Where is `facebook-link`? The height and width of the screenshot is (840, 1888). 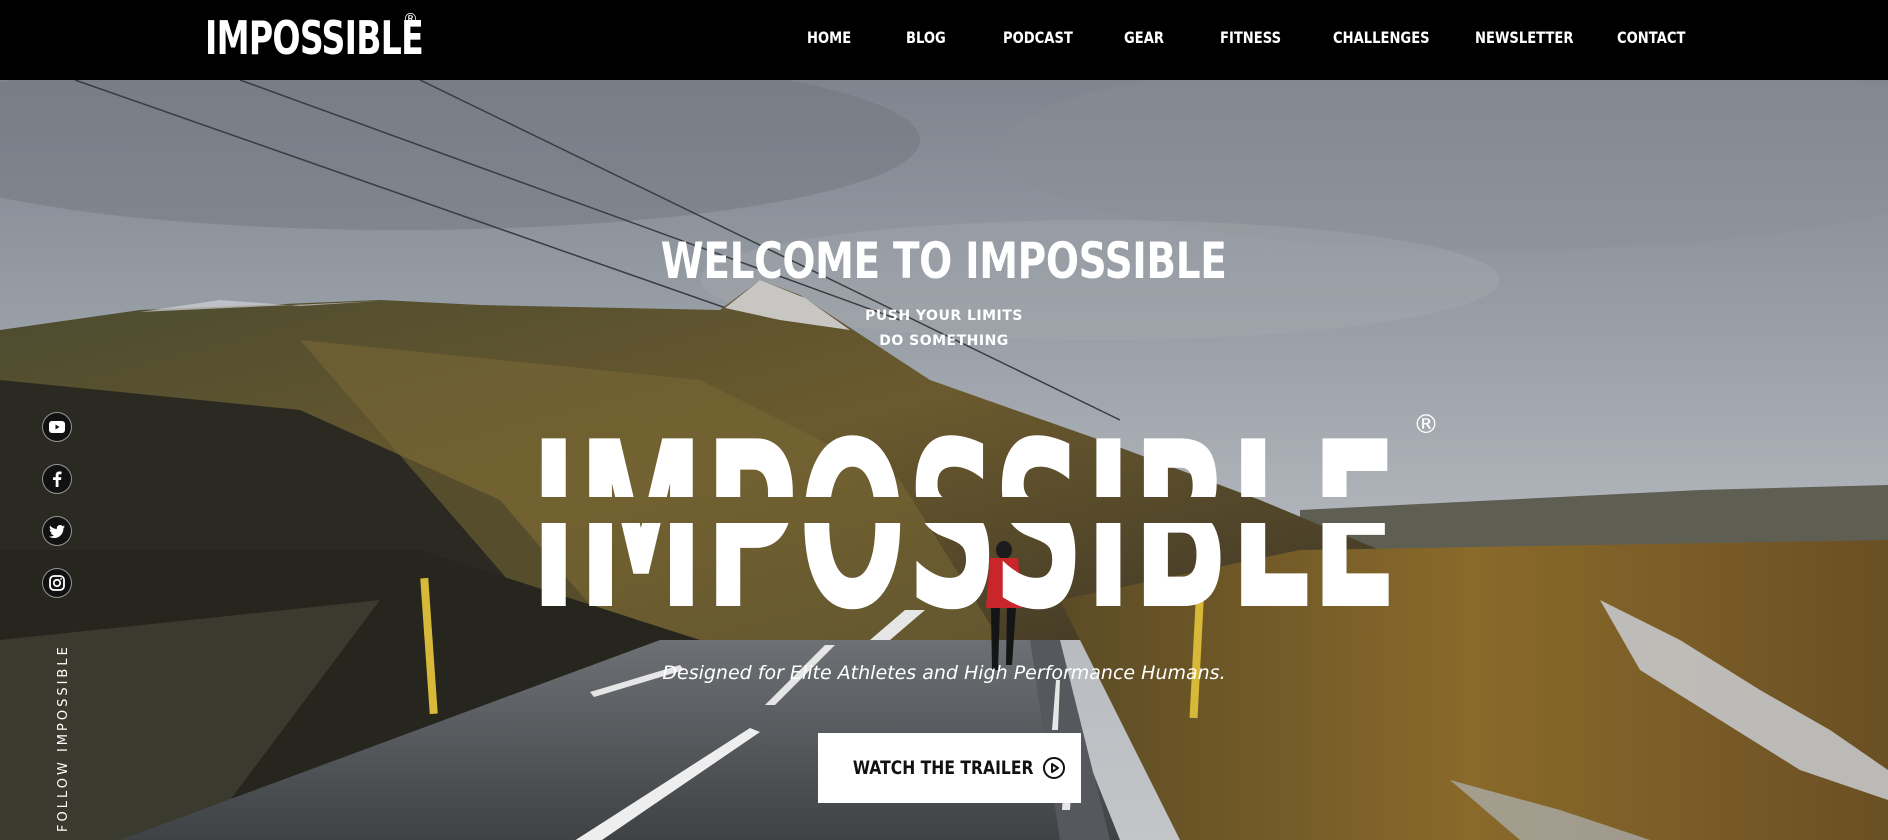
facebook-link is located at coordinates (57, 479).